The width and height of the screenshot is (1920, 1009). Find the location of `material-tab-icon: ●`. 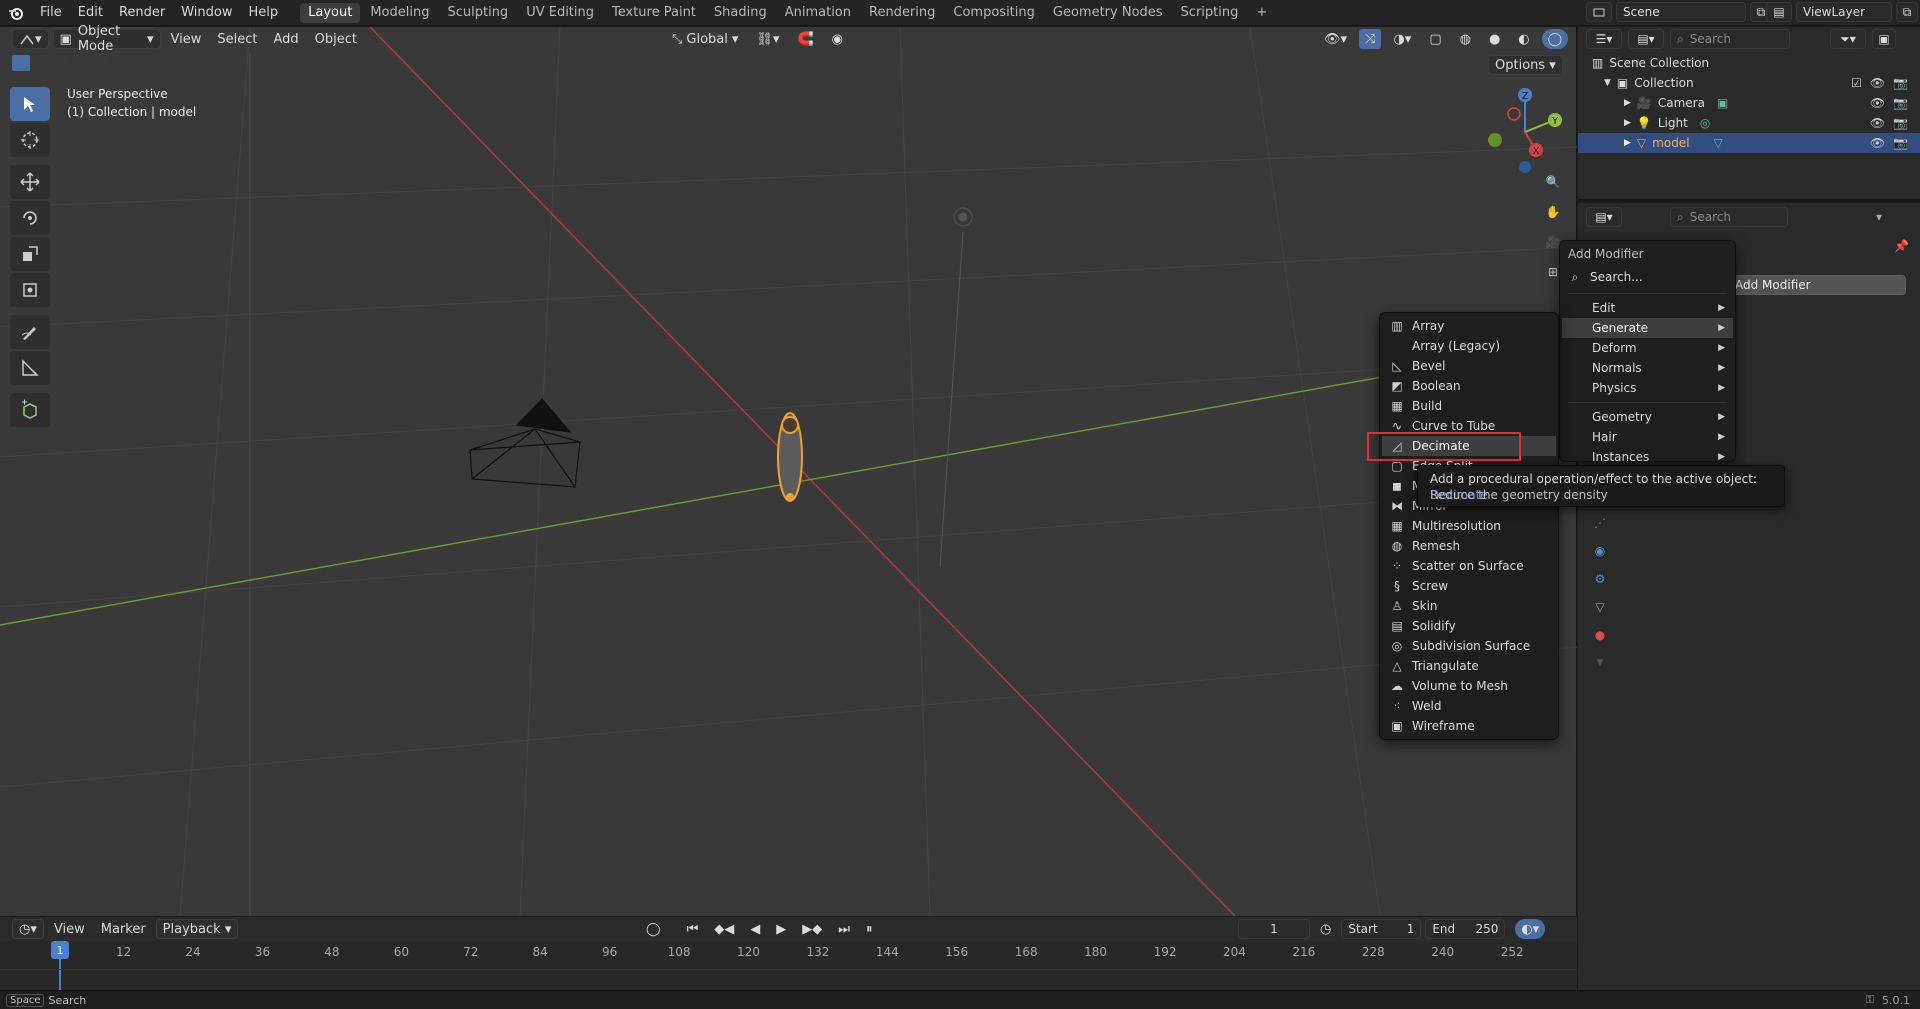

material-tab-icon: ● is located at coordinates (1600, 635).